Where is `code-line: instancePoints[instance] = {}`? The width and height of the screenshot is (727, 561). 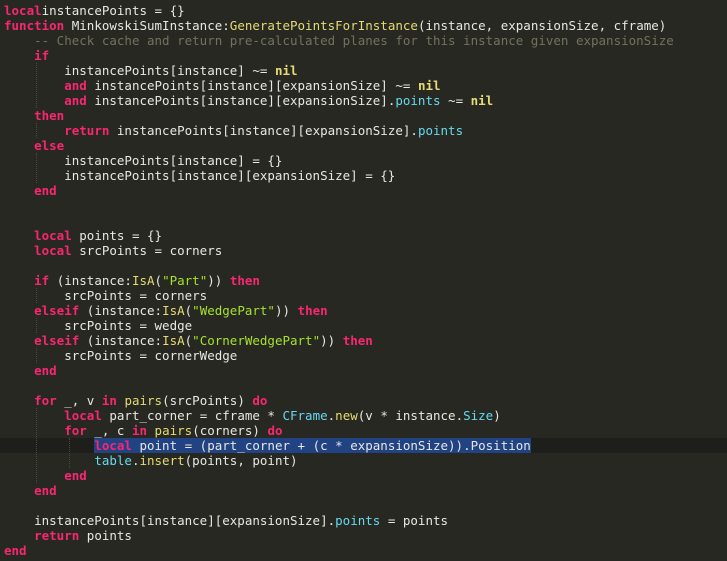 code-line: instancePoints[instance] = {} is located at coordinates (143, 160).